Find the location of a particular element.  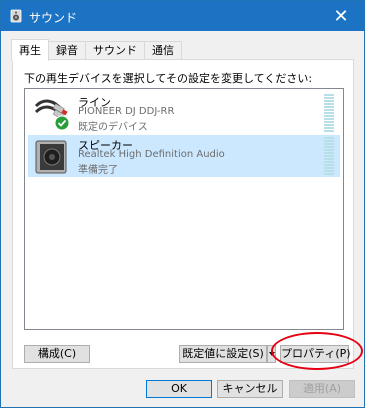

set-default-button: 既定値に設定(S) is located at coordinates (223, 354).